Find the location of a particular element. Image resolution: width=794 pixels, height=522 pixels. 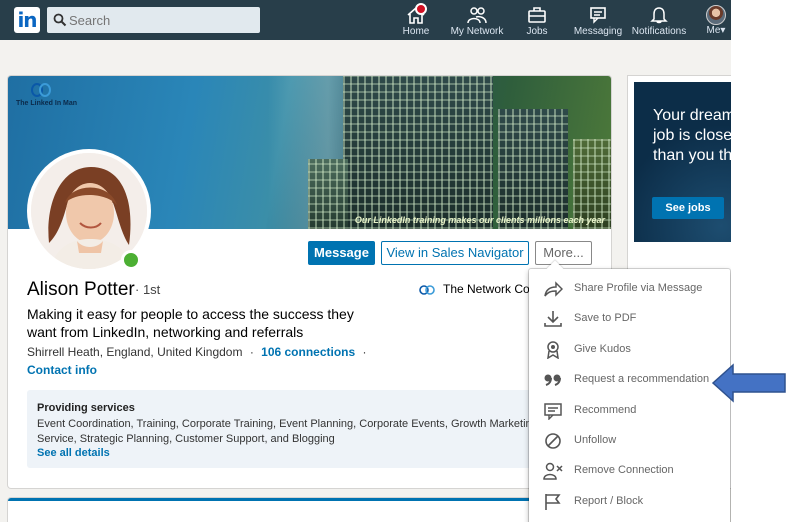

top-nav-bar: in Home My Network is located at coordinates (365, 20).